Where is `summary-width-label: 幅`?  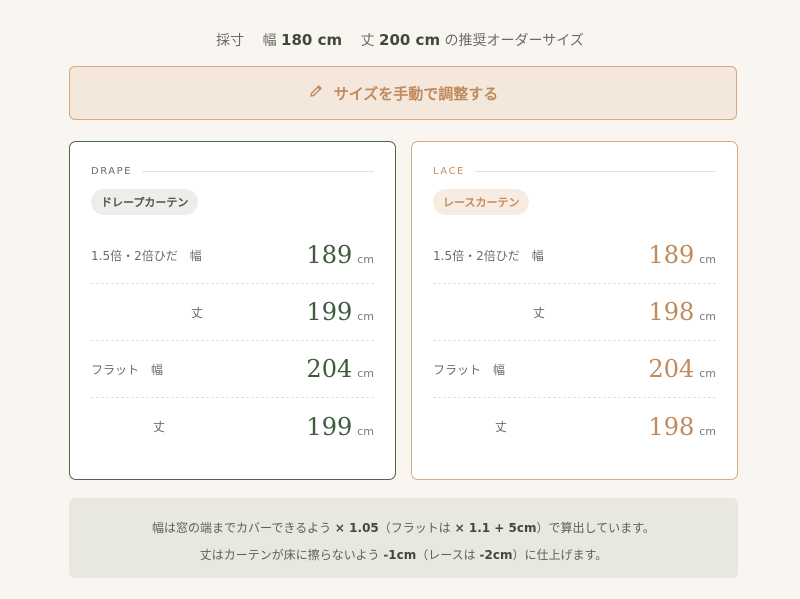 summary-width-label: 幅 is located at coordinates (269, 41).